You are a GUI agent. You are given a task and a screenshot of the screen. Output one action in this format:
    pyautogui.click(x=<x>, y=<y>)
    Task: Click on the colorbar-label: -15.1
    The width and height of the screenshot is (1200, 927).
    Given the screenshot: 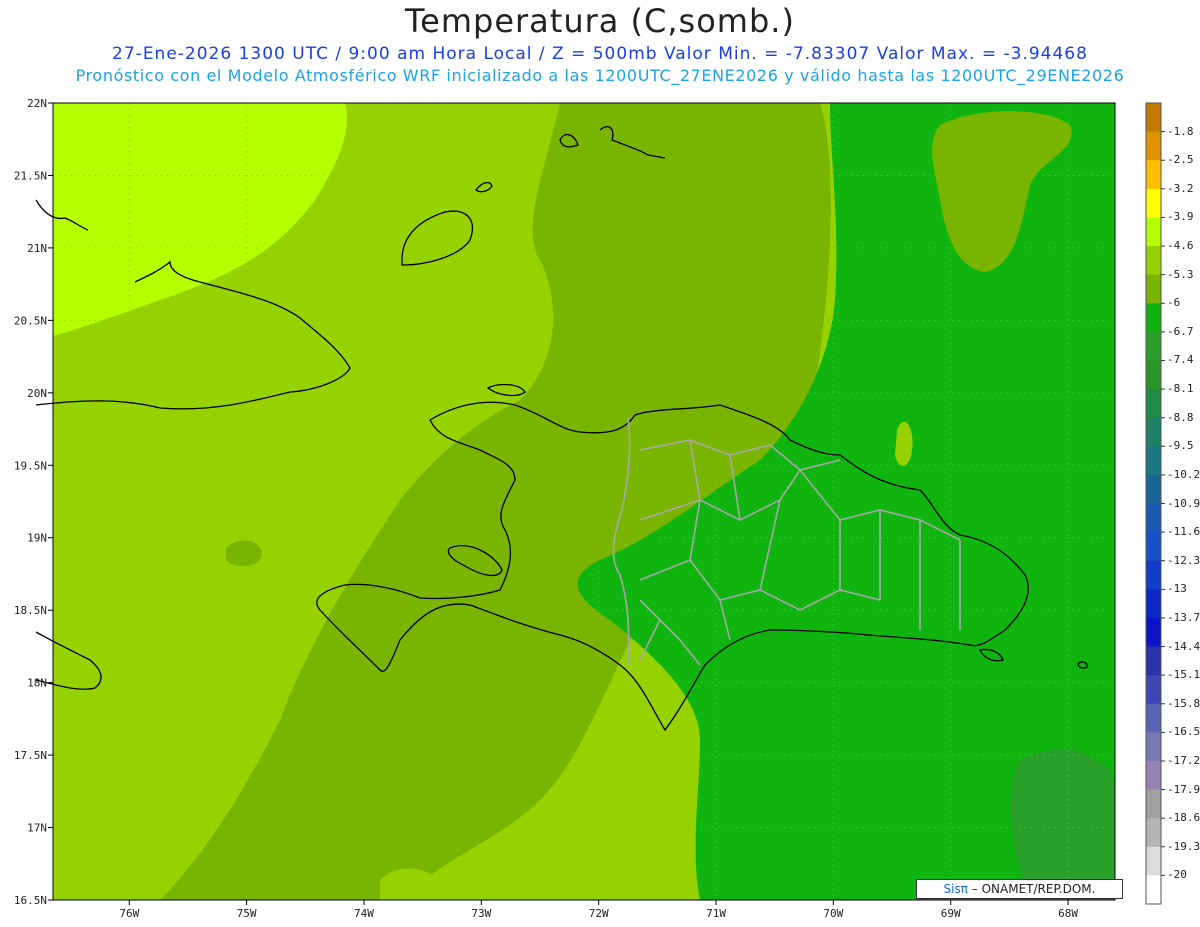 What is the action you would take?
    pyautogui.click(x=1183, y=675)
    